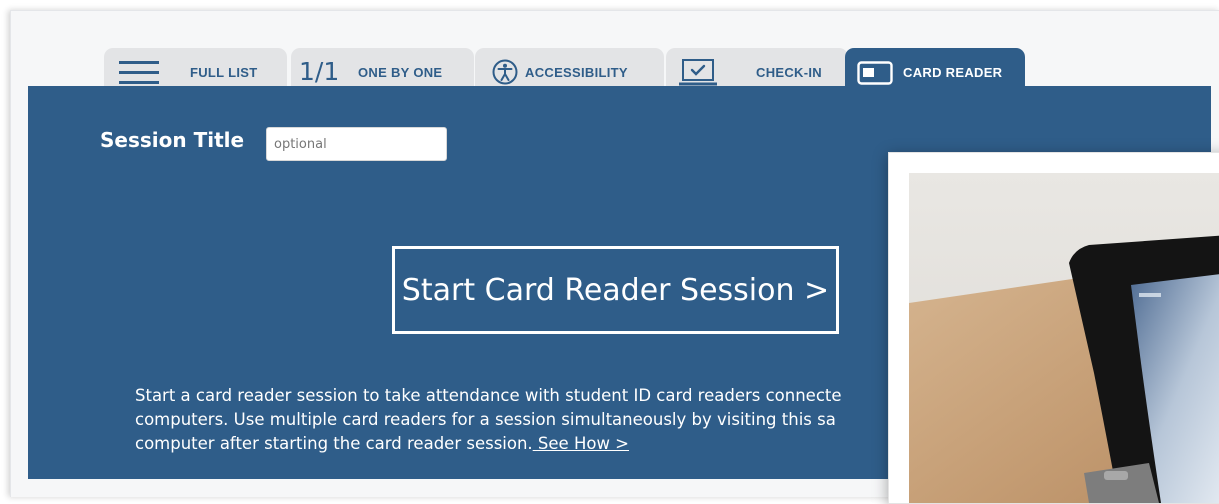 This screenshot has width=1219, height=504. I want to click on session-title-label: Session Title, so click(172, 140).